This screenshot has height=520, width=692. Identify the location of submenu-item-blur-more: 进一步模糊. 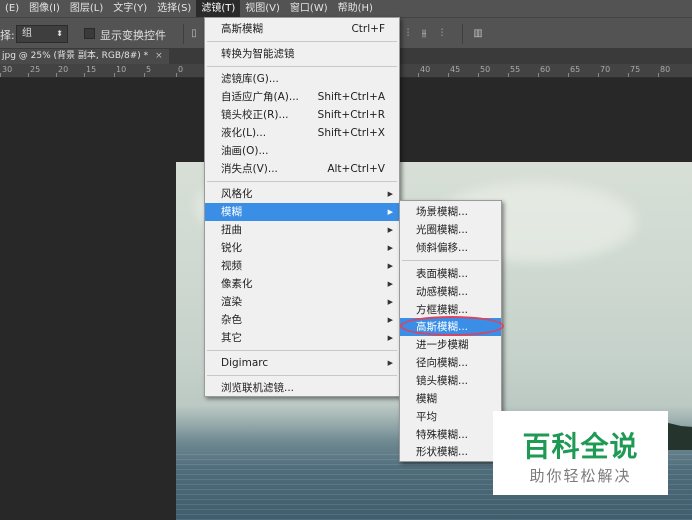
(450, 345).